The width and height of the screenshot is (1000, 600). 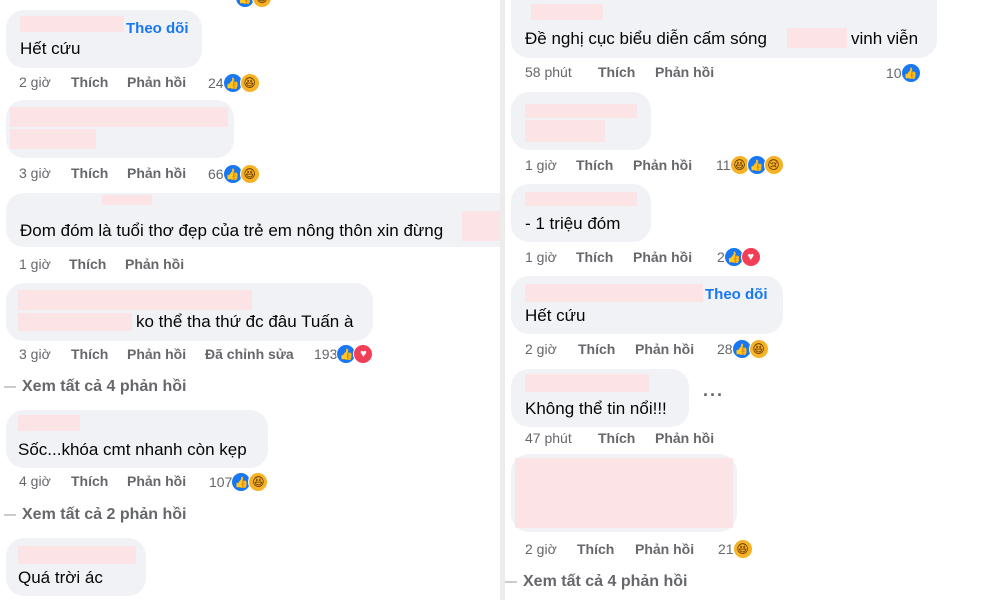 I want to click on sad-icon: 😢, so click(x=773, y=165).